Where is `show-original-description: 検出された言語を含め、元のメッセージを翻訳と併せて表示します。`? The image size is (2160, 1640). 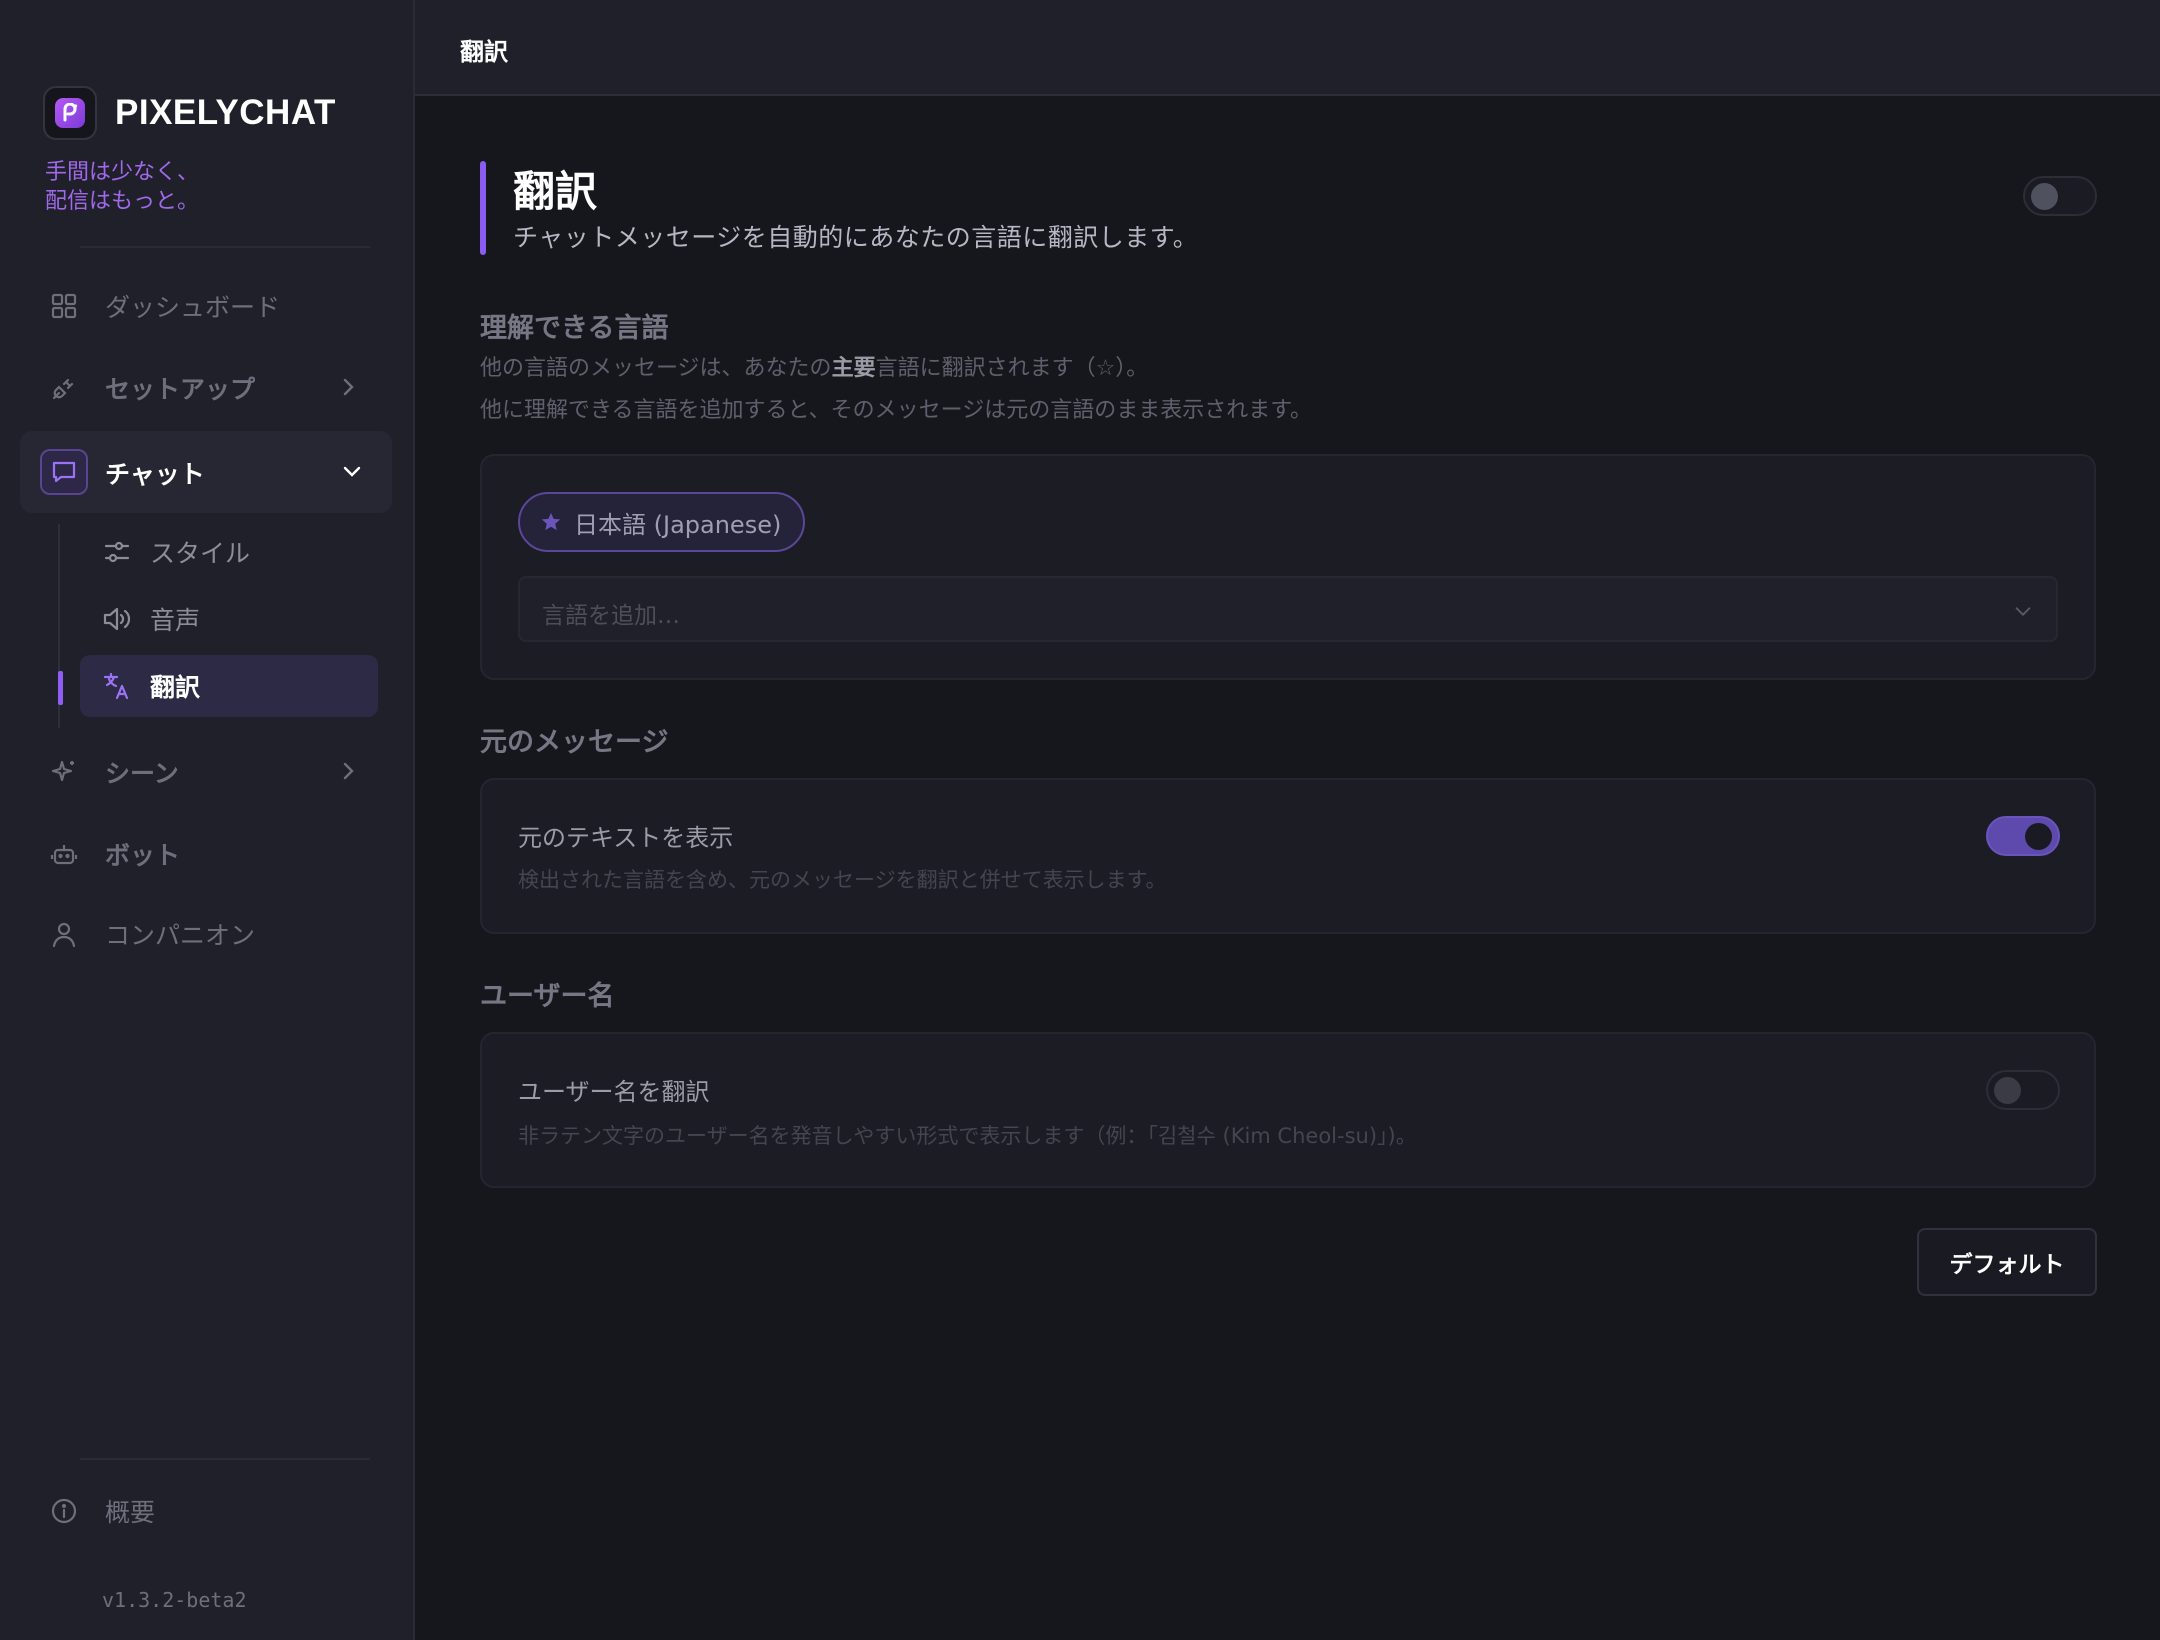 show-original-description: 検出された言語を含め、元のメッセージを翻訳と併せて表示します。 is located at coordinates (842, 880).